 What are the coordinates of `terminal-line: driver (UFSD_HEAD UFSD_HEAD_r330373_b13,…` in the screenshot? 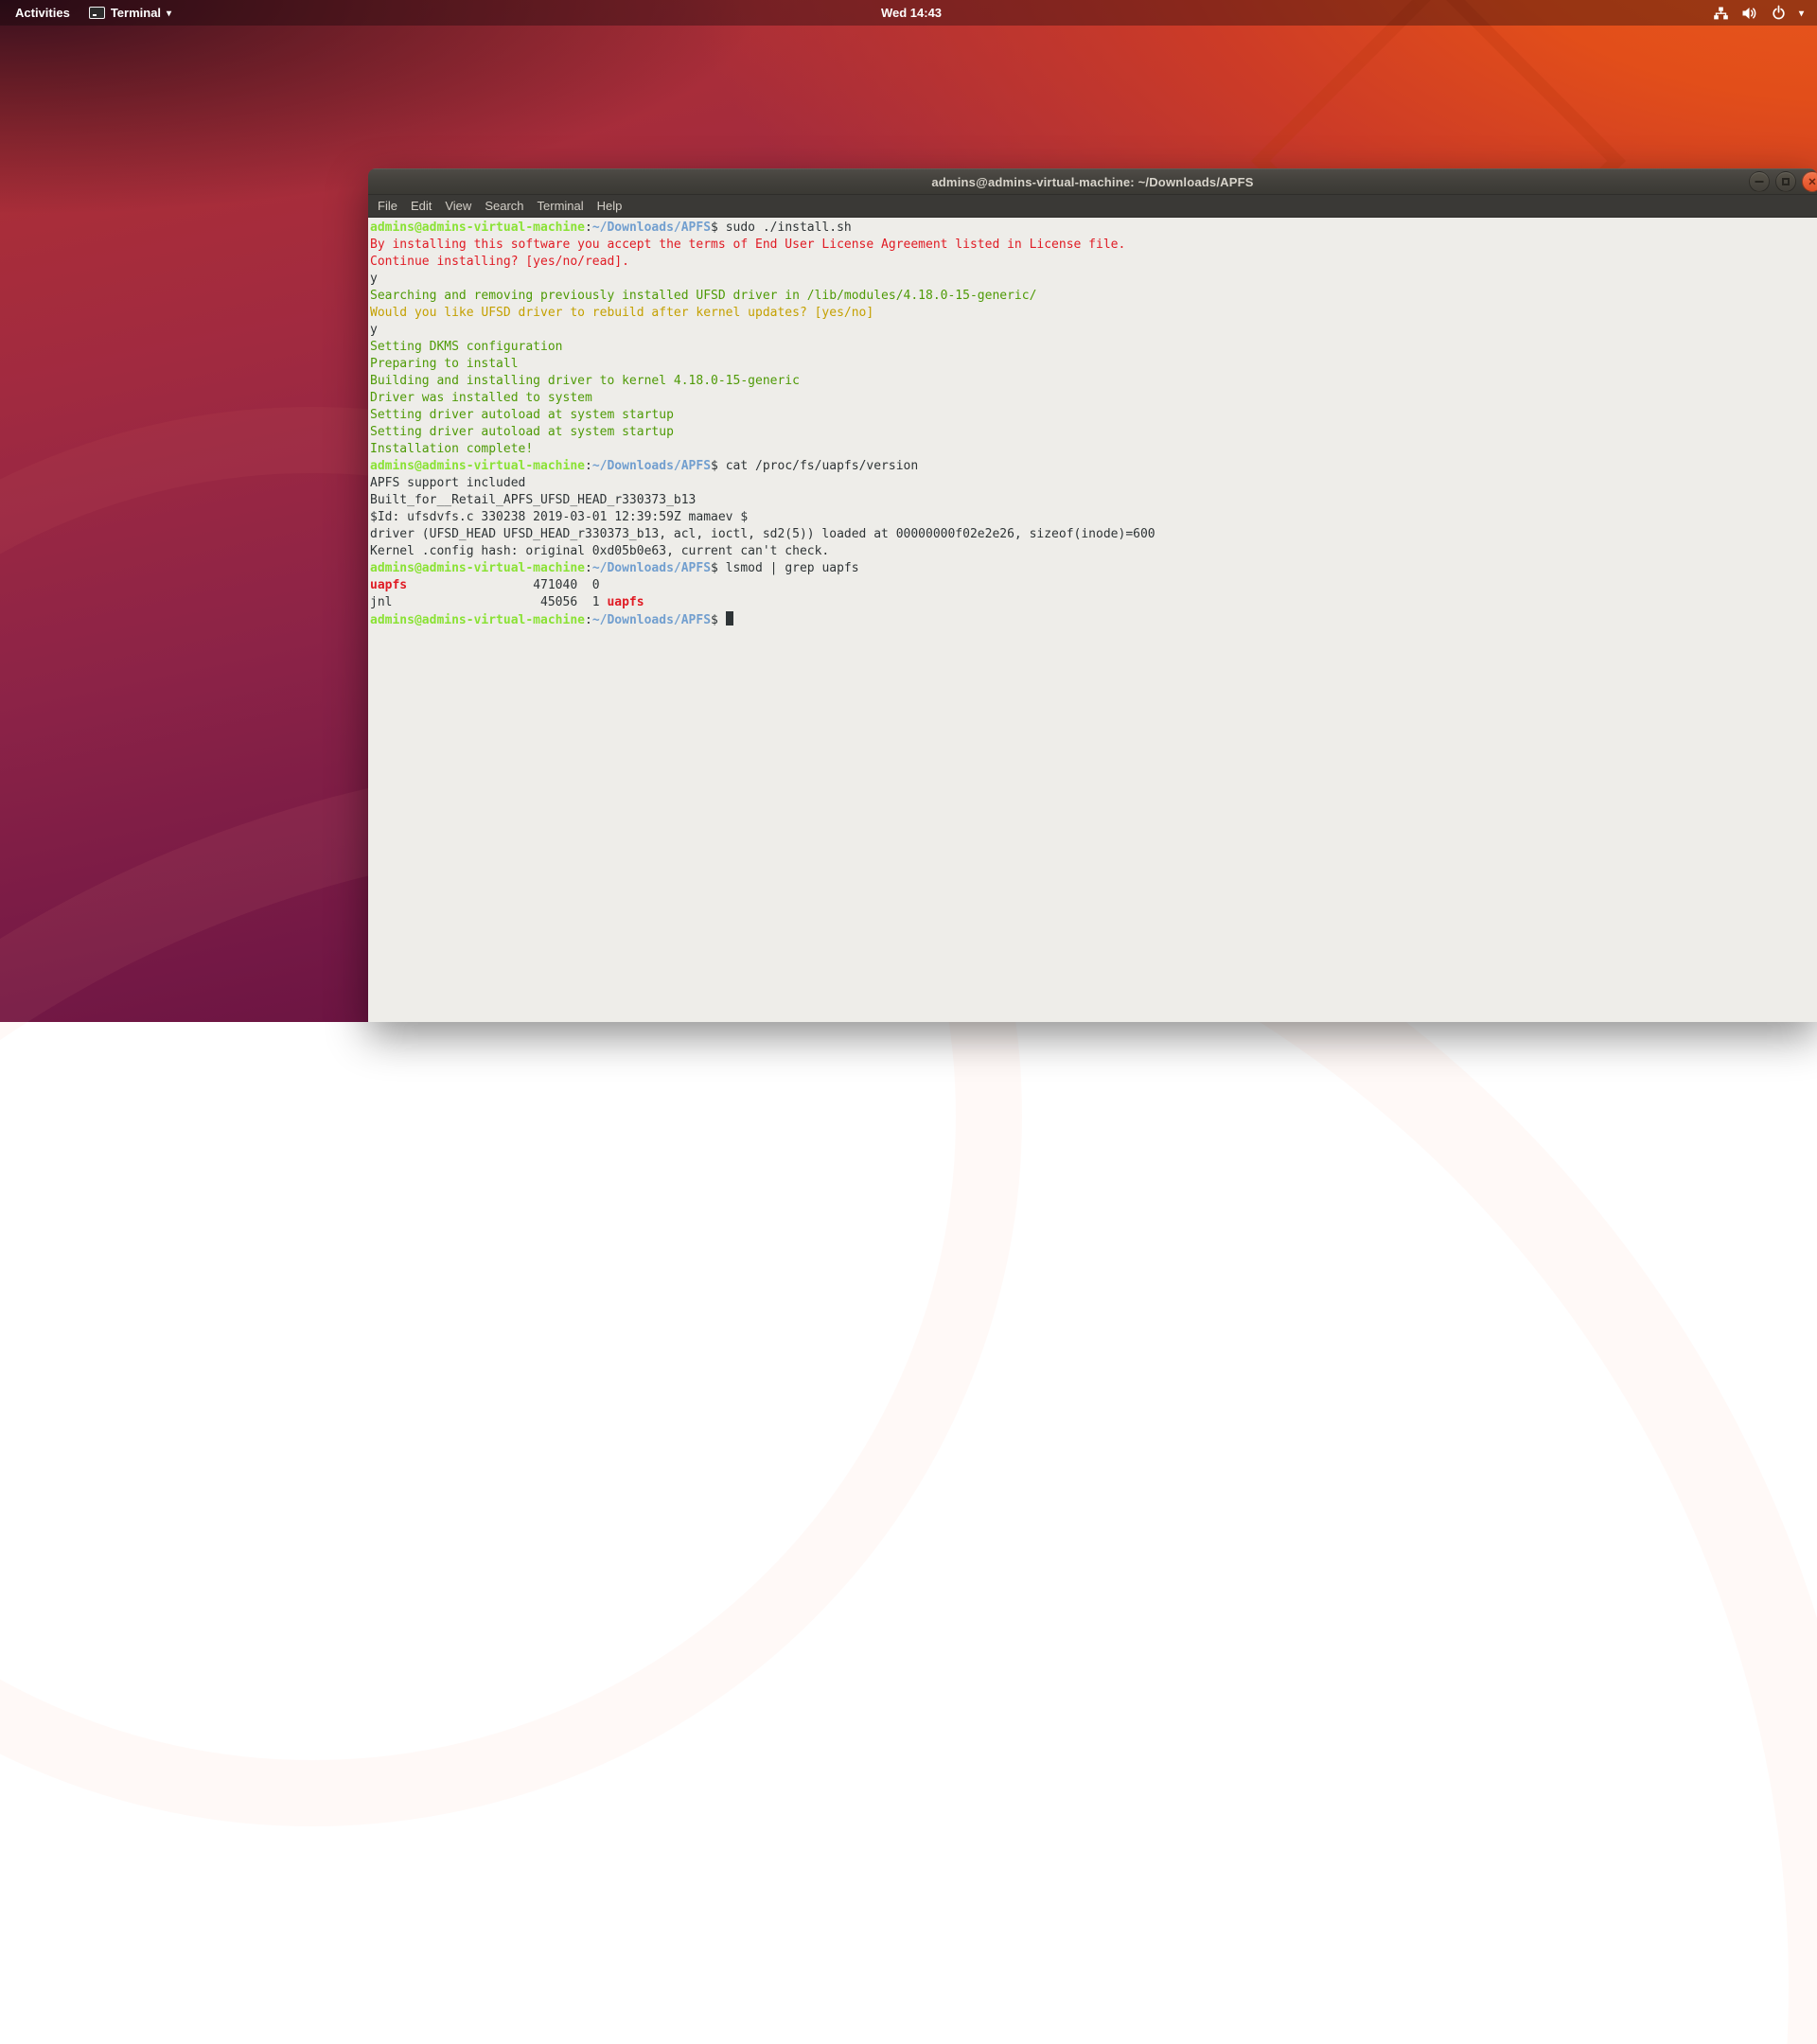 It's located at (1093, 534).